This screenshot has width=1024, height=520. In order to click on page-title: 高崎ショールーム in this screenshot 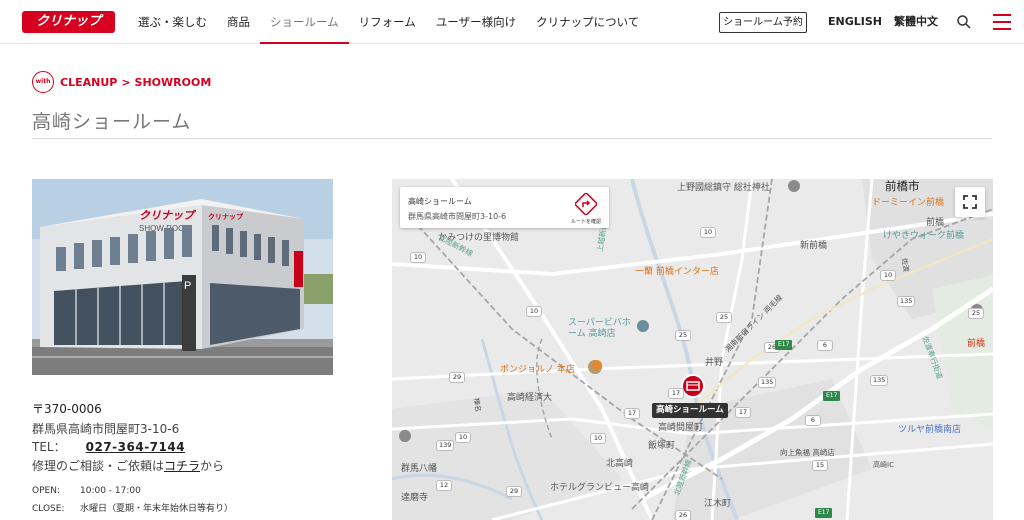, I will do `click(112, 122)`.